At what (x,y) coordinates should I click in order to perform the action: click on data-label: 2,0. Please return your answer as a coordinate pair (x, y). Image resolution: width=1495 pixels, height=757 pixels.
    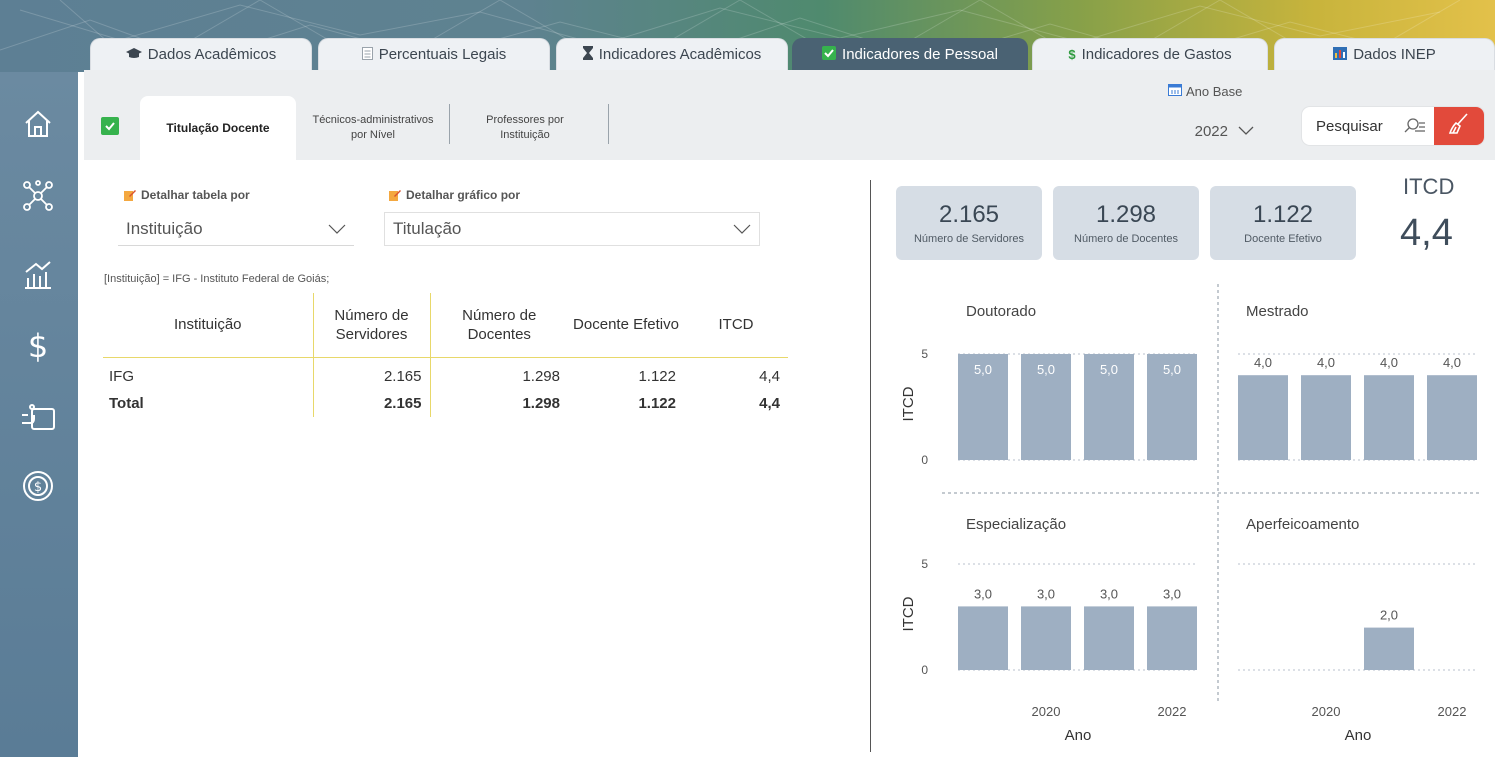
    Looking at the image, I should click on (1389, 615).